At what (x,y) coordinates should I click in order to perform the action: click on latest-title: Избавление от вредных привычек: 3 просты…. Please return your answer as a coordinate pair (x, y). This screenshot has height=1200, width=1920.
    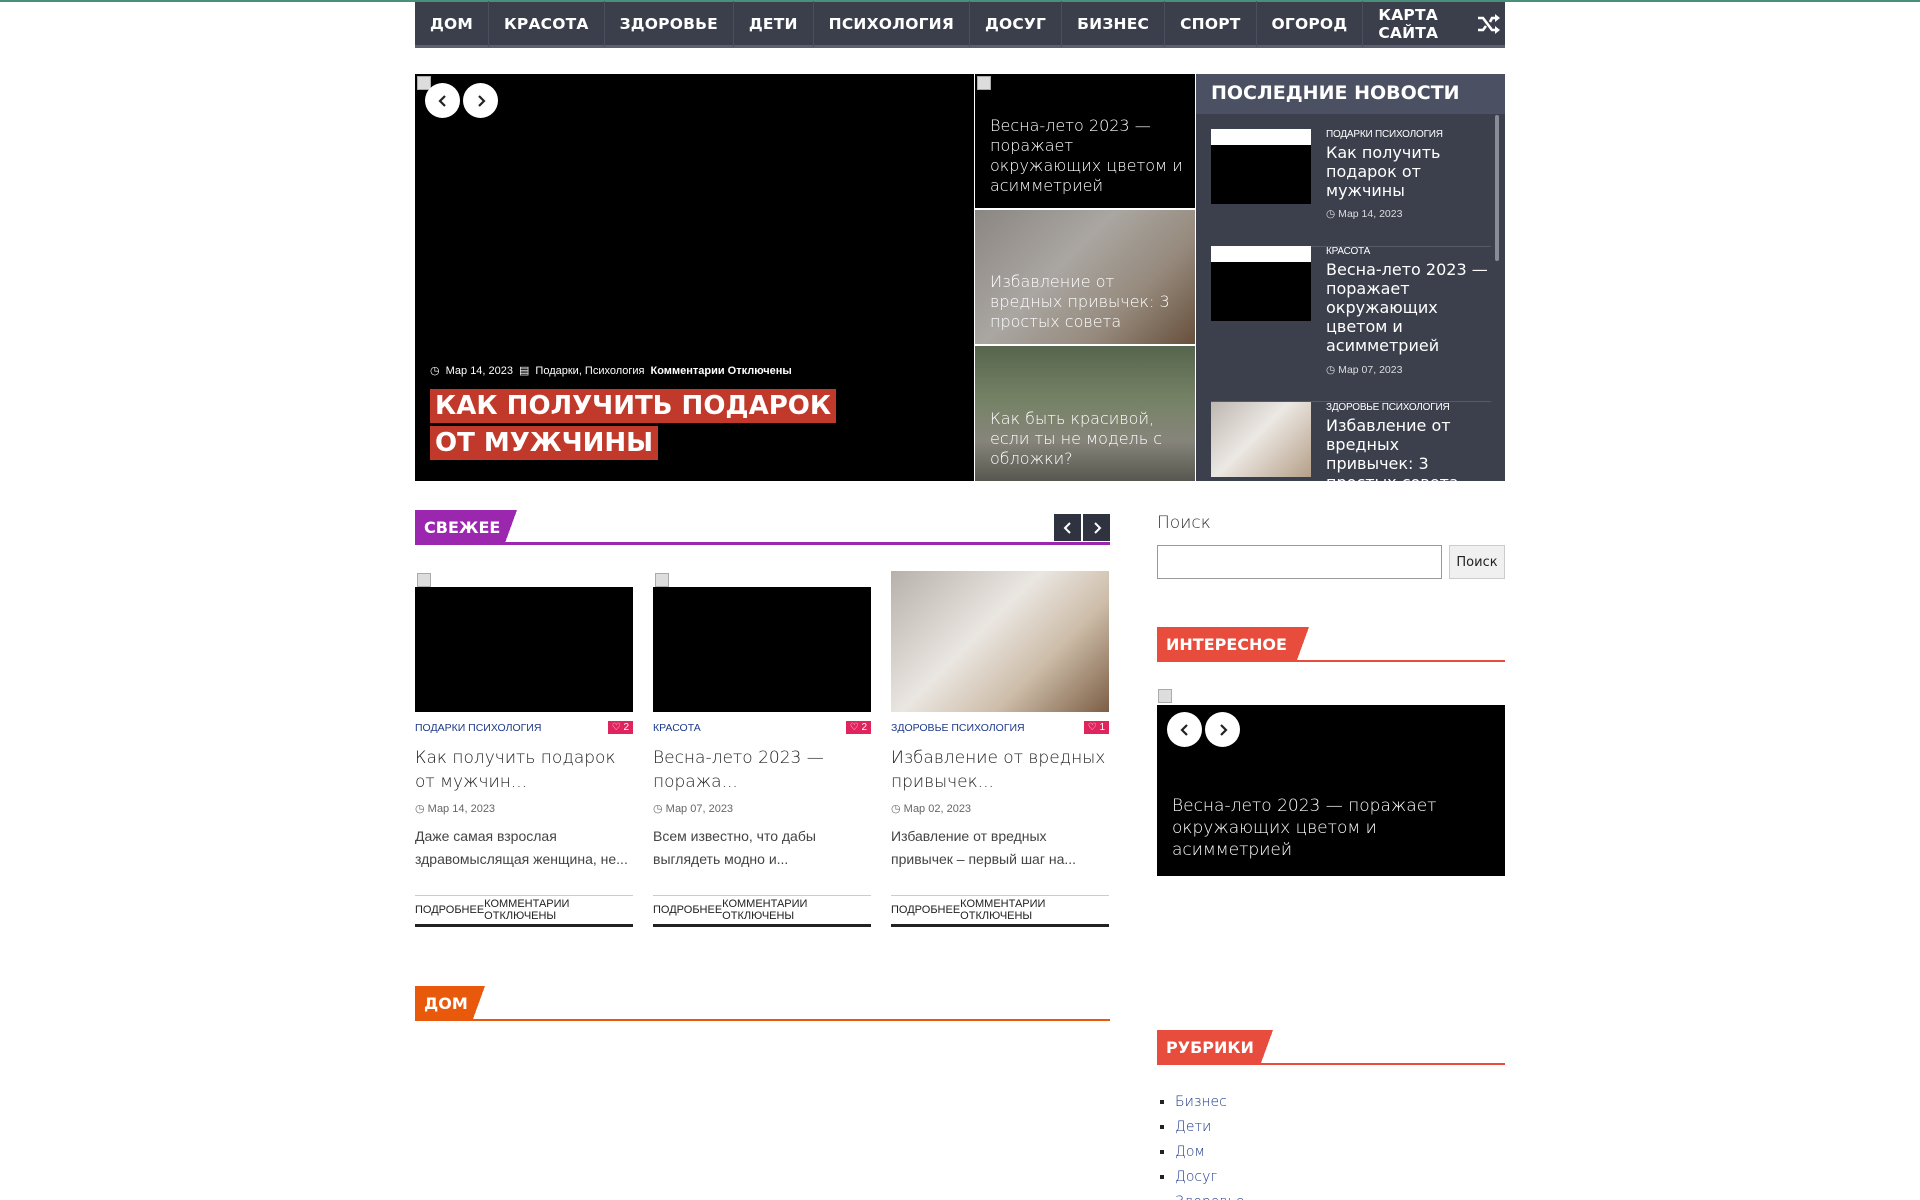
    Looking at the image, I should click on (1408, 448).